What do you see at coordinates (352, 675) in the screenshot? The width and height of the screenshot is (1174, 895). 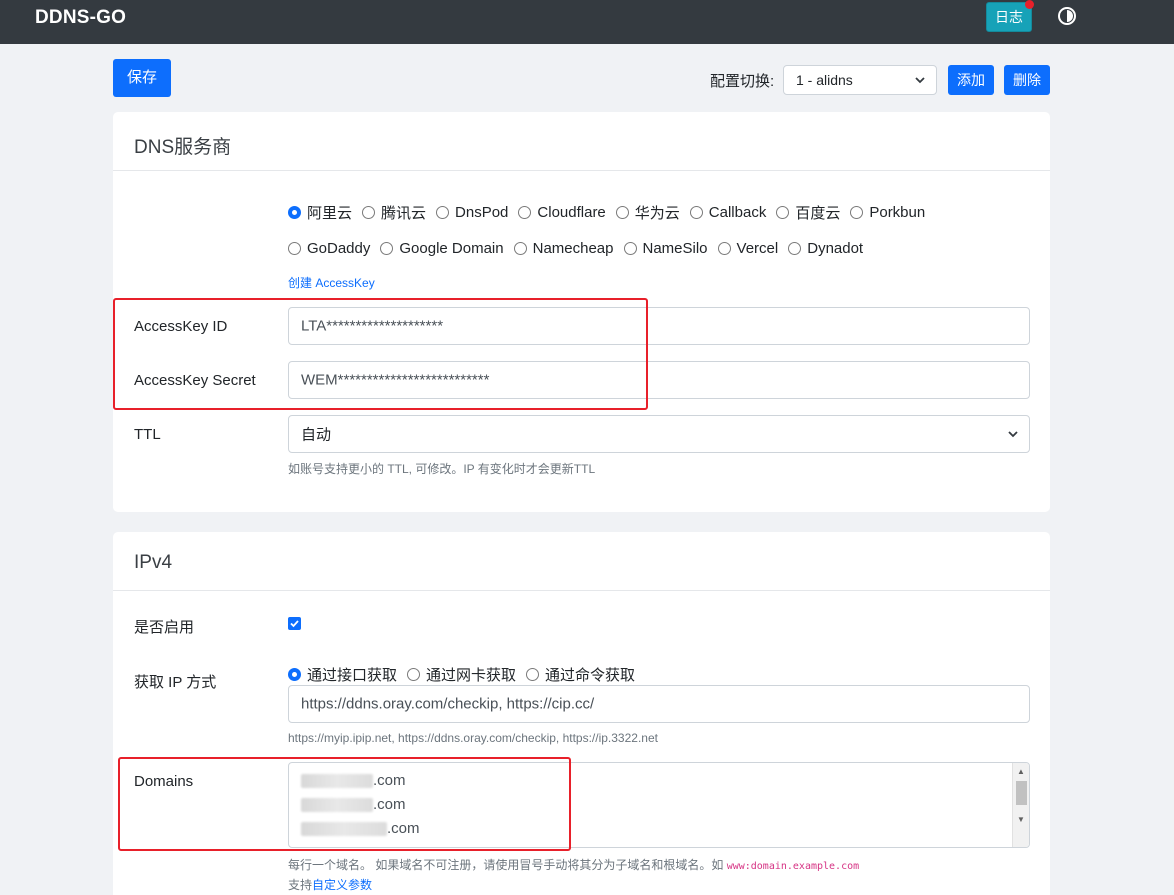 I see `get-ip-radio-label: 通过接口获取` at bounding box center [352, 675].